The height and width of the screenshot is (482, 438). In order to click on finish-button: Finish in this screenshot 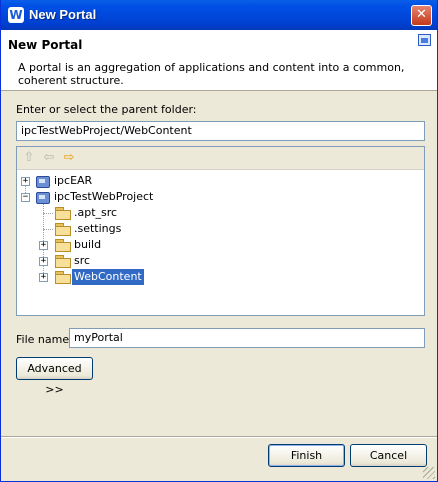, I will do `click(306, 455)`.